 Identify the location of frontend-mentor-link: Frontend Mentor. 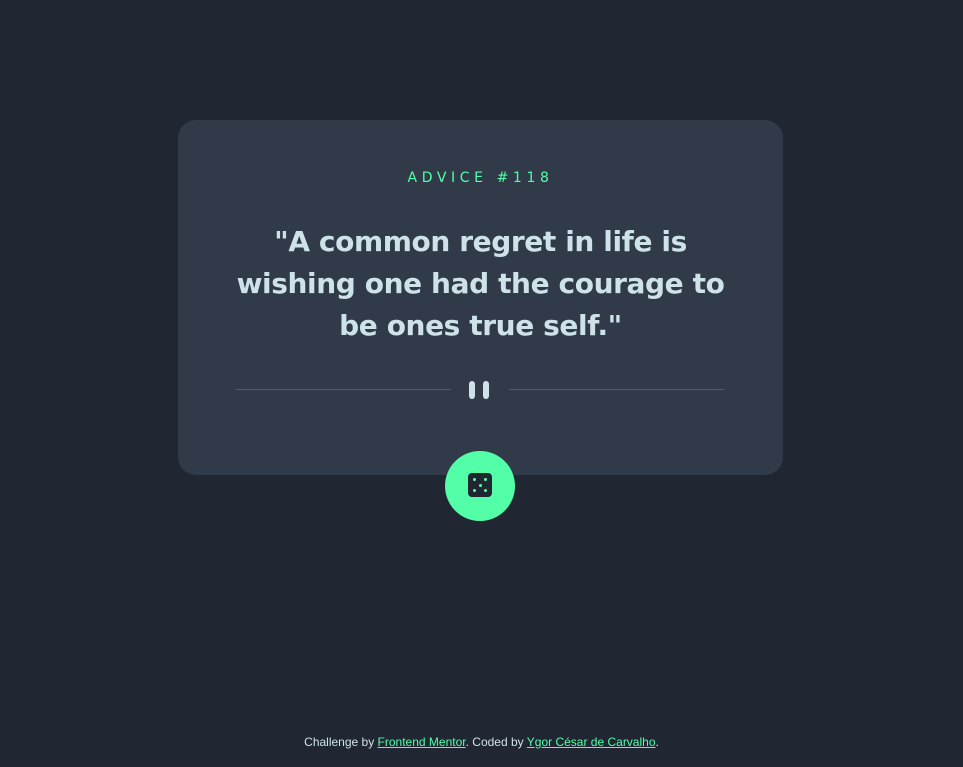
(422, 742).